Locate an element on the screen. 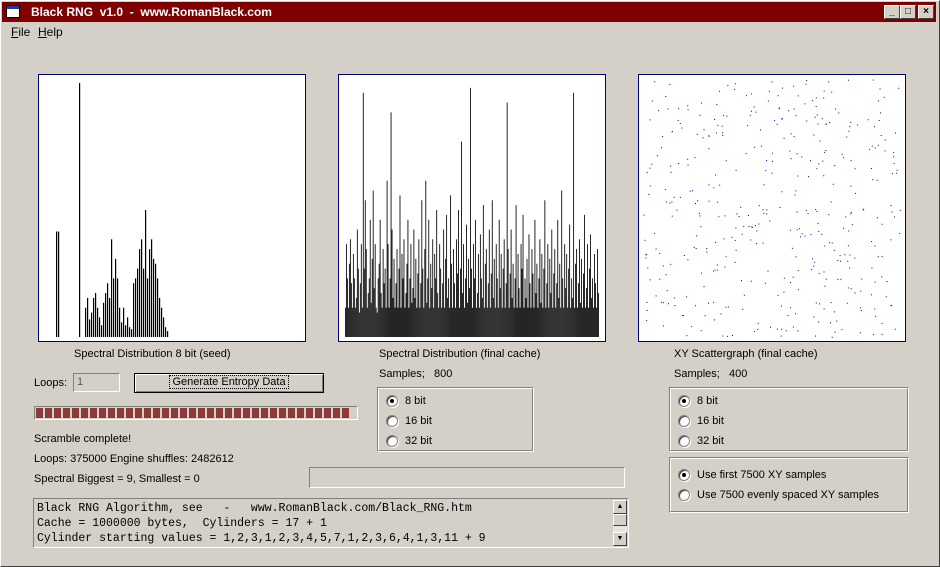 The height and width of the screenshot is (567, 940). xy-radio-32bit: 32 bit is located at coordinates (701, 441).